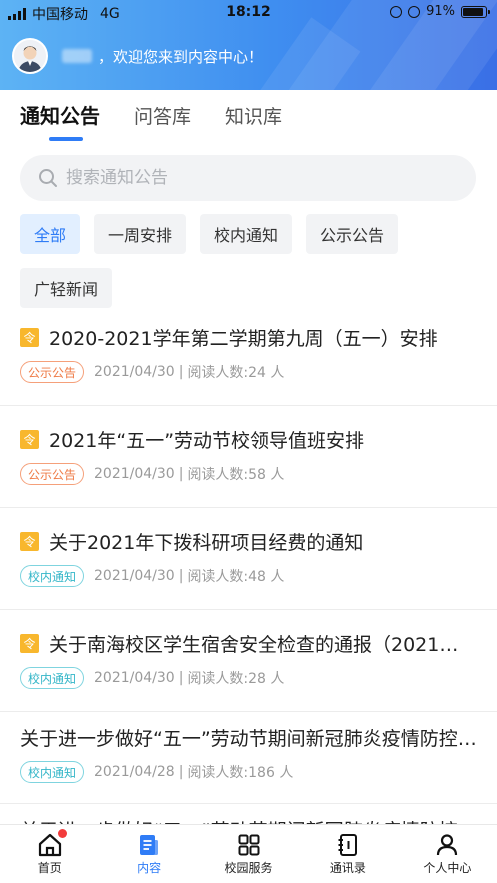 Image resolution: width=497 pixels, height=883 pixels. Describe the element at coordinates (206, 543) in the screenshot. I see `item-title: 关于2021年下拨科研项目经费的通知` at that location.